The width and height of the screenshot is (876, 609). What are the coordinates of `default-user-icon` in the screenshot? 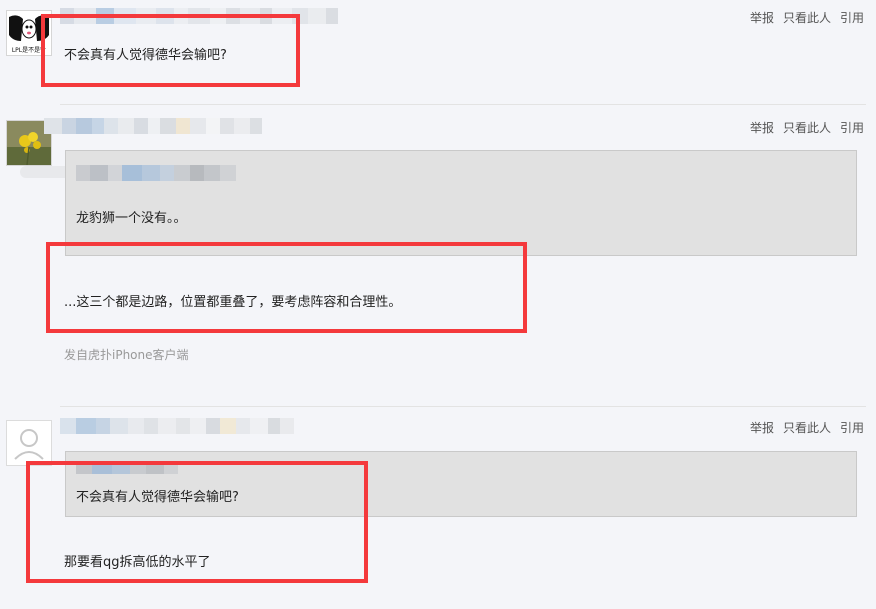 It's located at (29, 443).